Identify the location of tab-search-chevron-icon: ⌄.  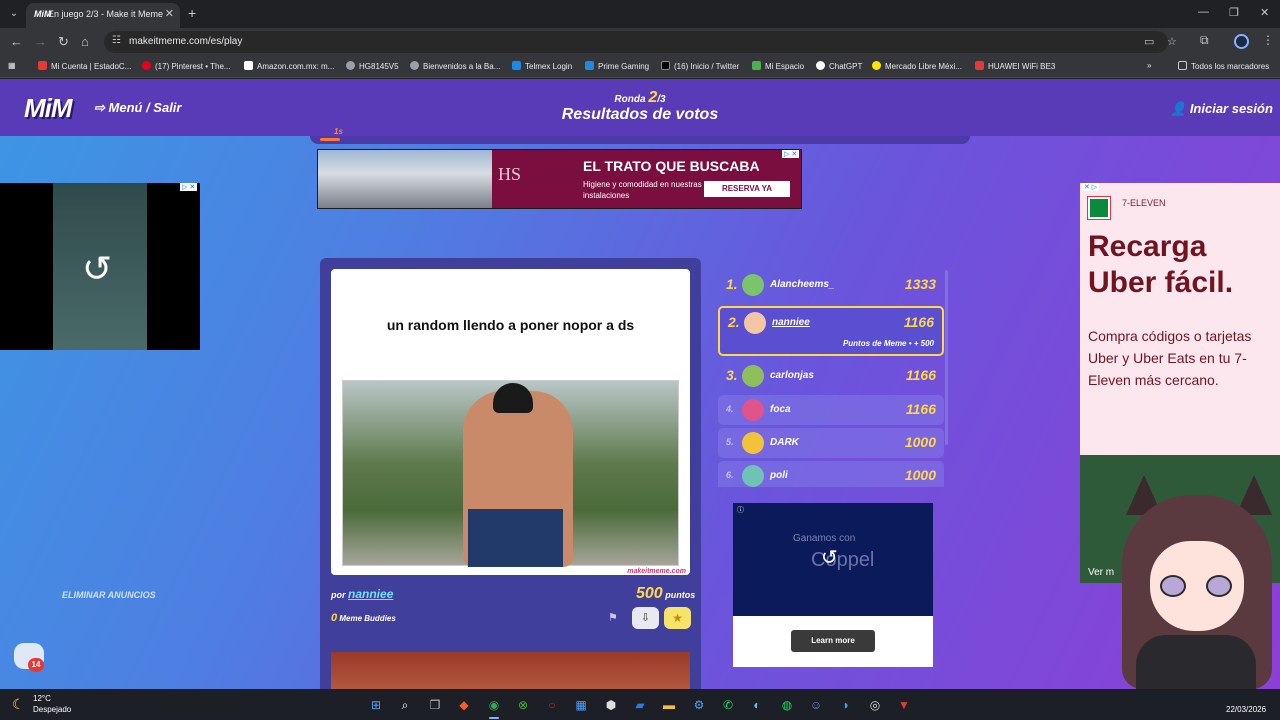
(14, 14).